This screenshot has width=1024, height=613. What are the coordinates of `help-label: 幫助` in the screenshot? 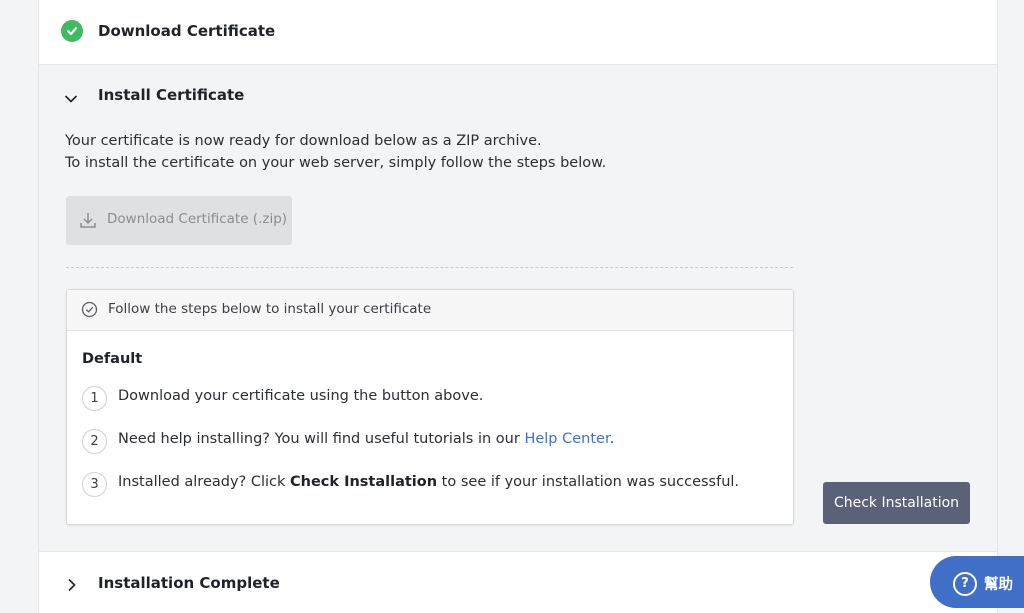 It's located at (998, 585).